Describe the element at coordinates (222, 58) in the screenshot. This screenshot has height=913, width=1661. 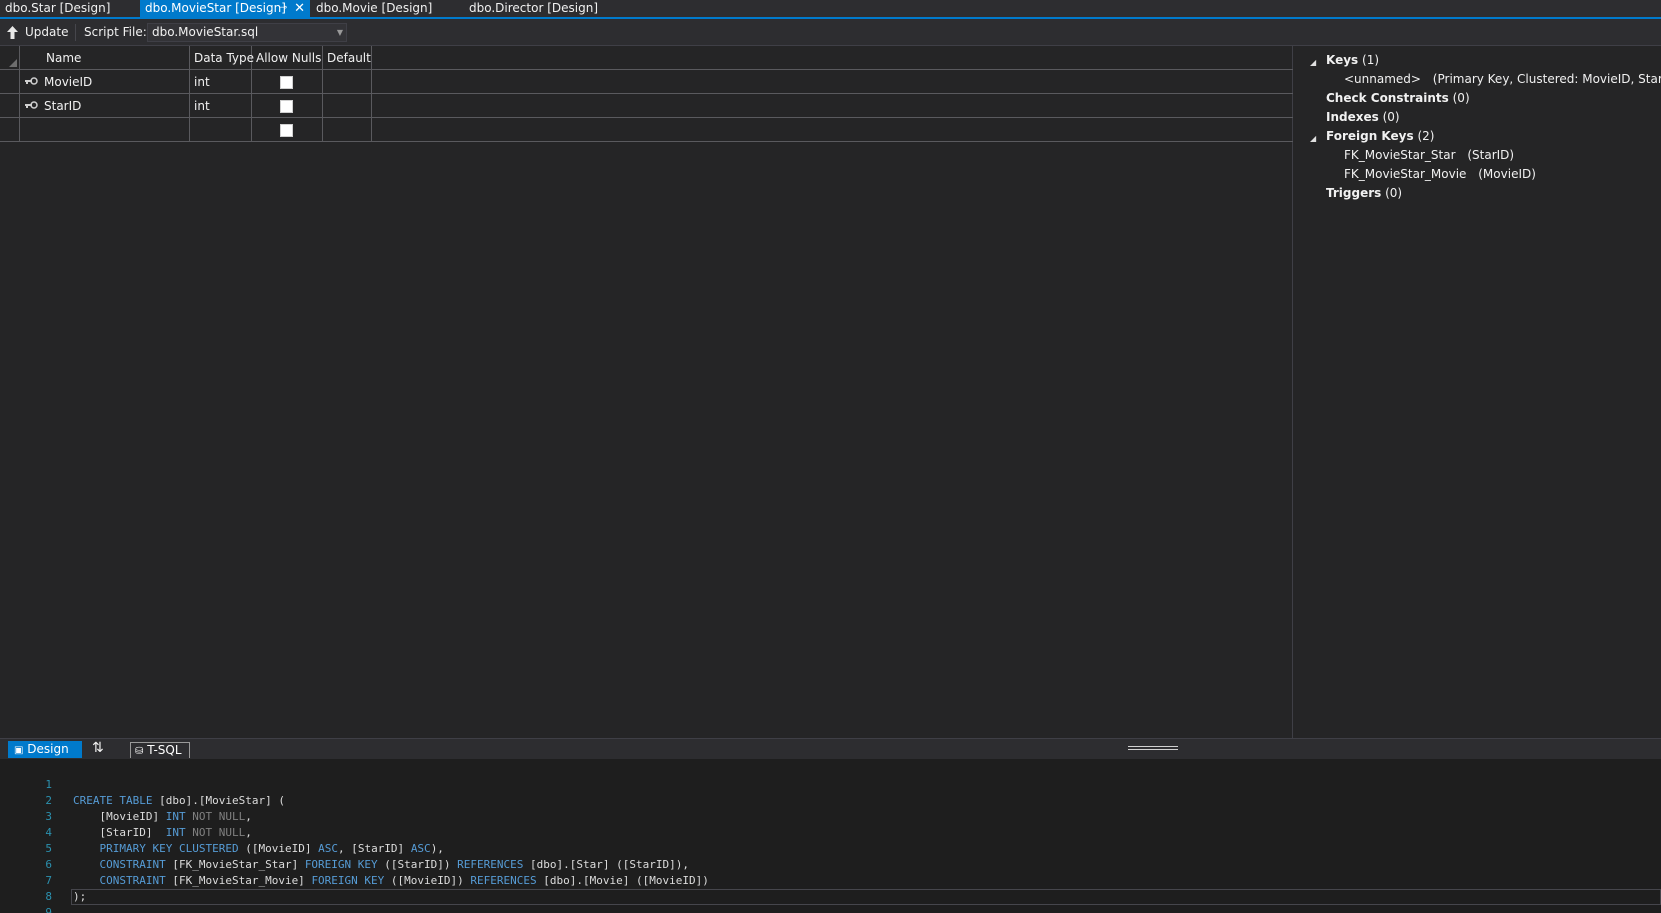
I see `header-data-type: Data Type` at that location.